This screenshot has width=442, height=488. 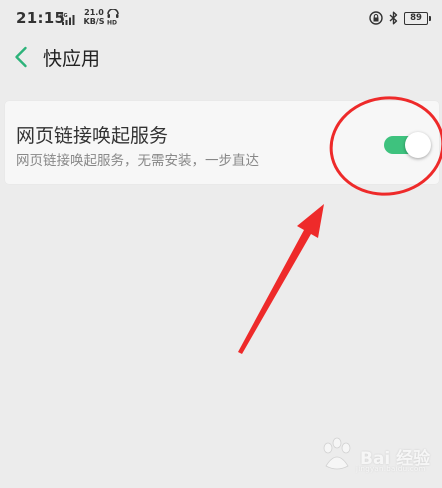 What do you see at coordinates (92, 136) in the screenshot?
I see `setting-title: 网页链接唤起服务` at bounding box center [92, 136].